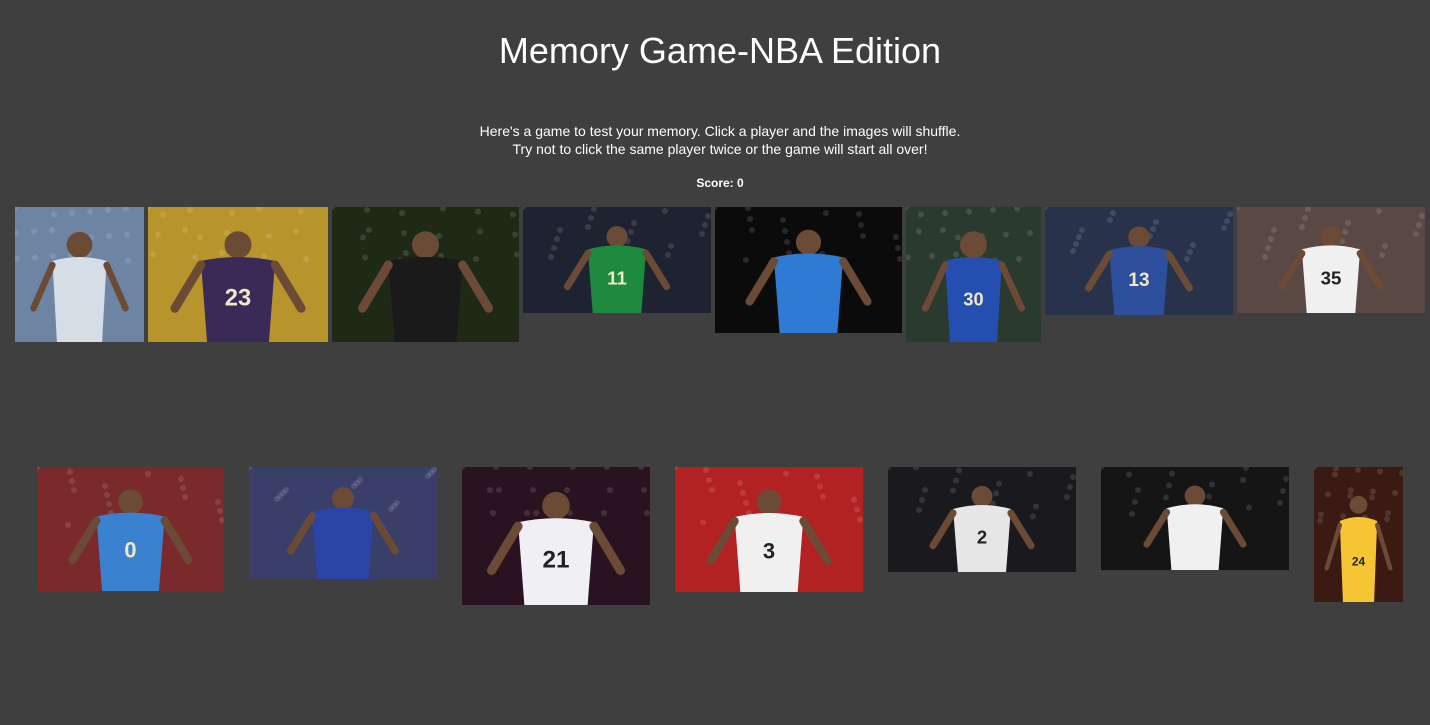 Image resolution: width=1430 pixels, height=725 pixels. I want to click on player-card: 2, so click(982, 519).